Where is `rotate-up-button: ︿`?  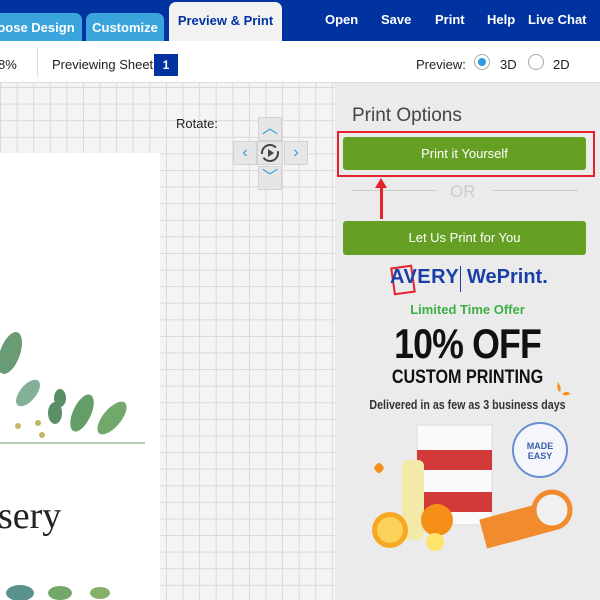 rotate-up-button: ︿ is located at coordinates (270, 129).